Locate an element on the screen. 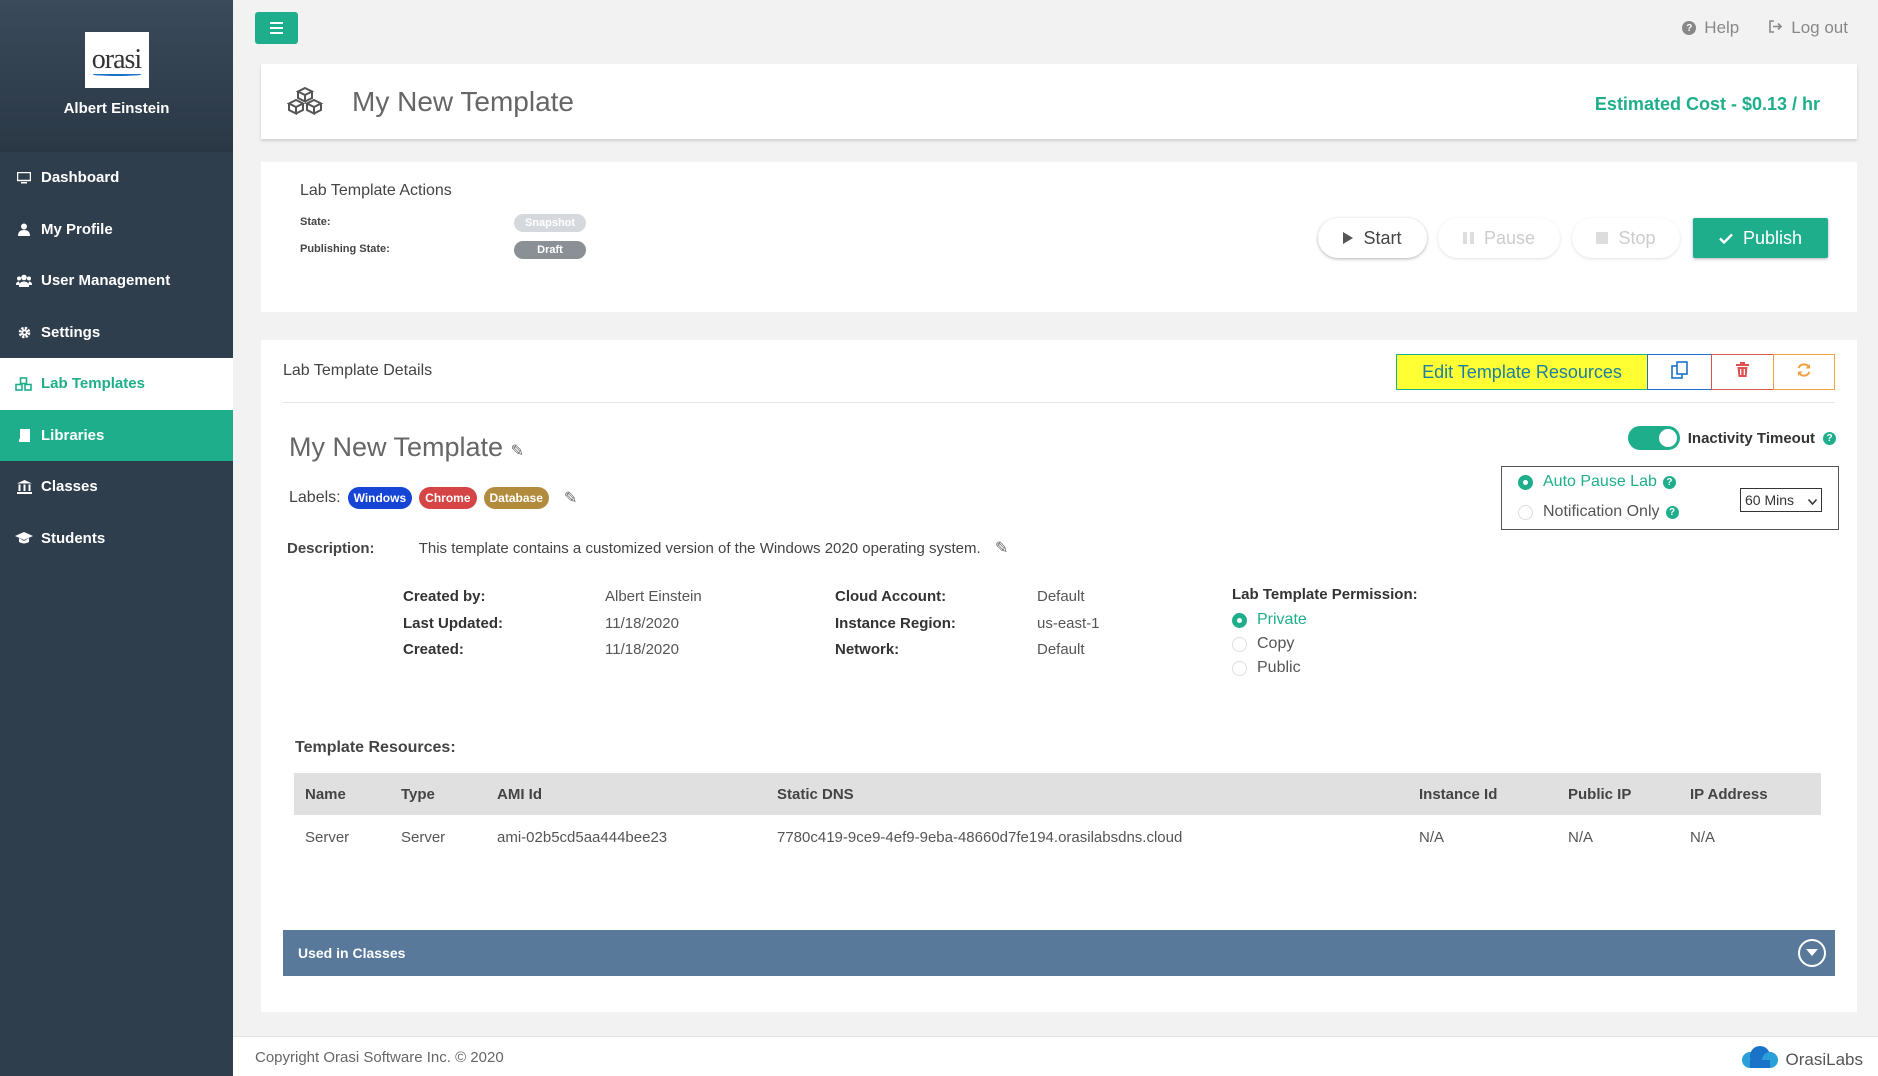 The height and width of the screenshot is (1076, 1878). sidebar-item-lab-templates: Lab Templates is located at coordinates (116, 384).